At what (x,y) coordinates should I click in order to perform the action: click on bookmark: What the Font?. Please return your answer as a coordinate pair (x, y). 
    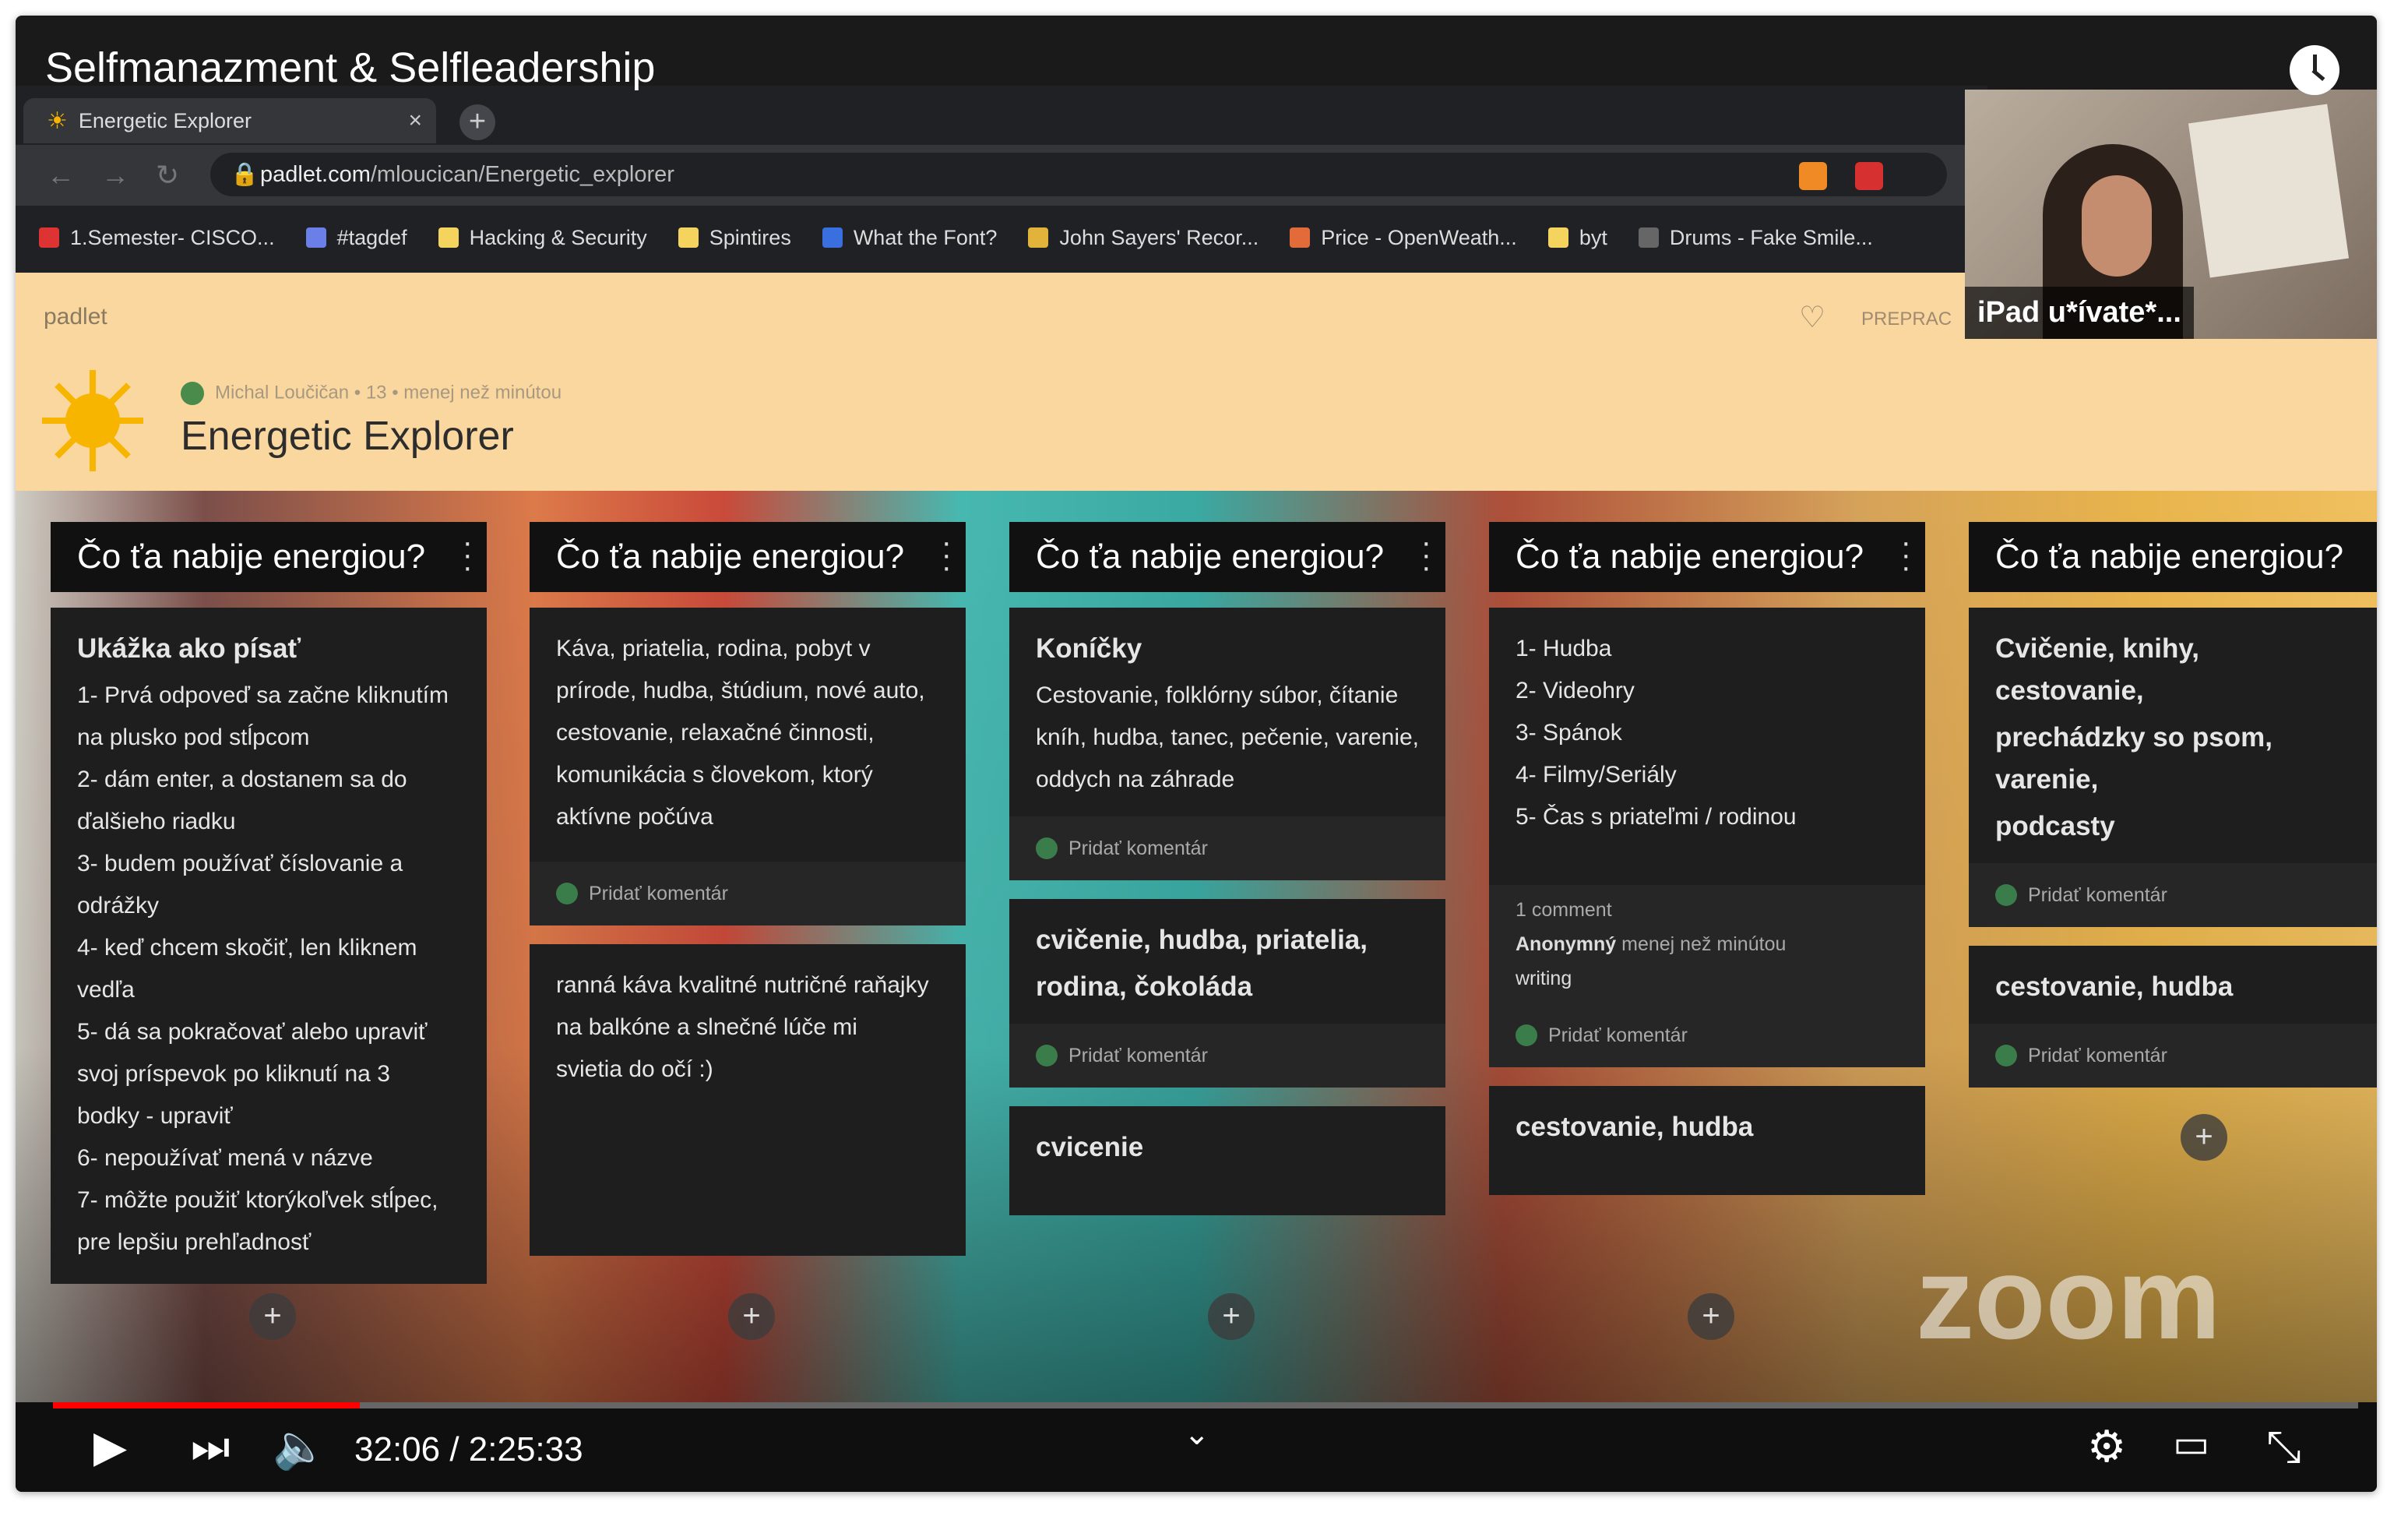
    Looking at the image, I should click on (909, 238).